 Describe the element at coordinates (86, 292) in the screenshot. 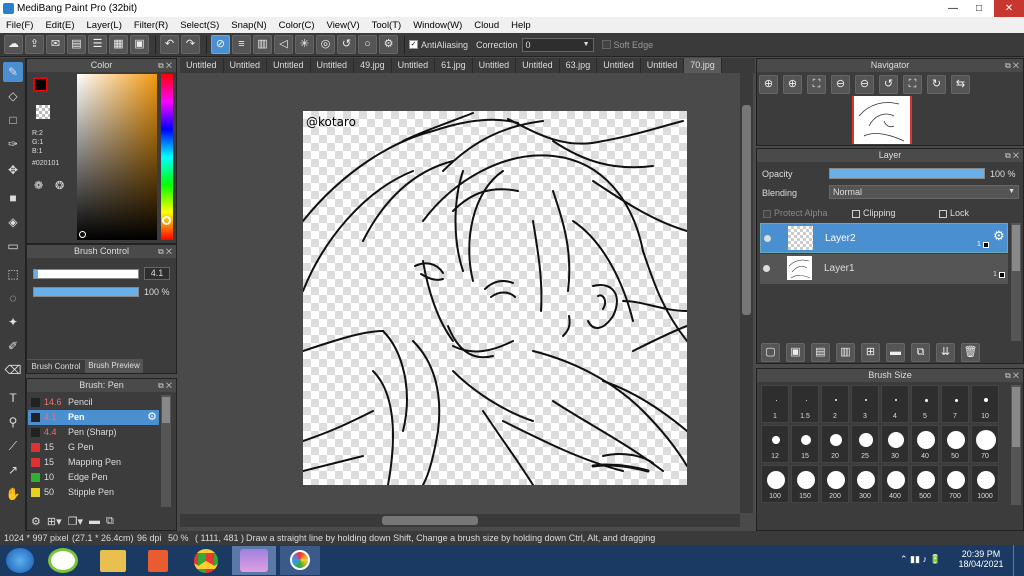

I see `brush-opacity-slider` at that location.